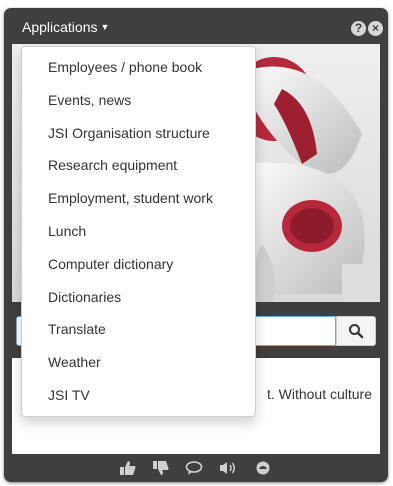  Describe the element at coordinates (138, 100) in the screenshot. I see `menu-item-events: Events, news` at that location.